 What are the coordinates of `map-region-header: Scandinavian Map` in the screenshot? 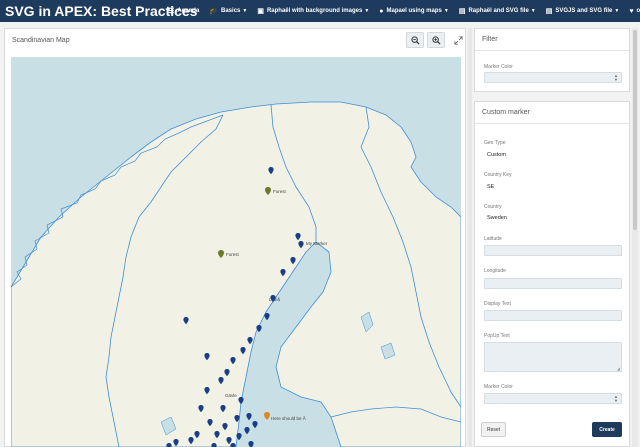 It's located at (235, 42).